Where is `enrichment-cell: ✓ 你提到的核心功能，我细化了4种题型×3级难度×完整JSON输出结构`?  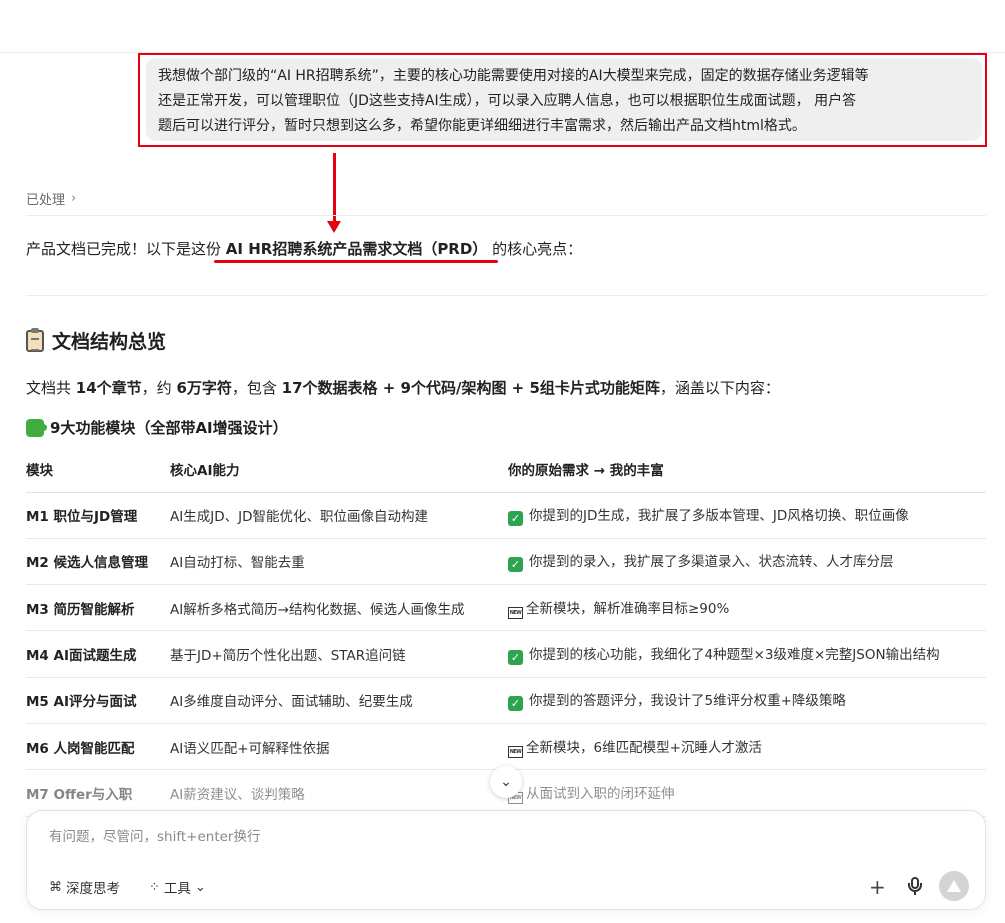
enrichment-cell: ✓ 你提到的核心功能，我细化了4种题型×3级难度×完整JSON输出结构 is located at coordinates (747, 654).